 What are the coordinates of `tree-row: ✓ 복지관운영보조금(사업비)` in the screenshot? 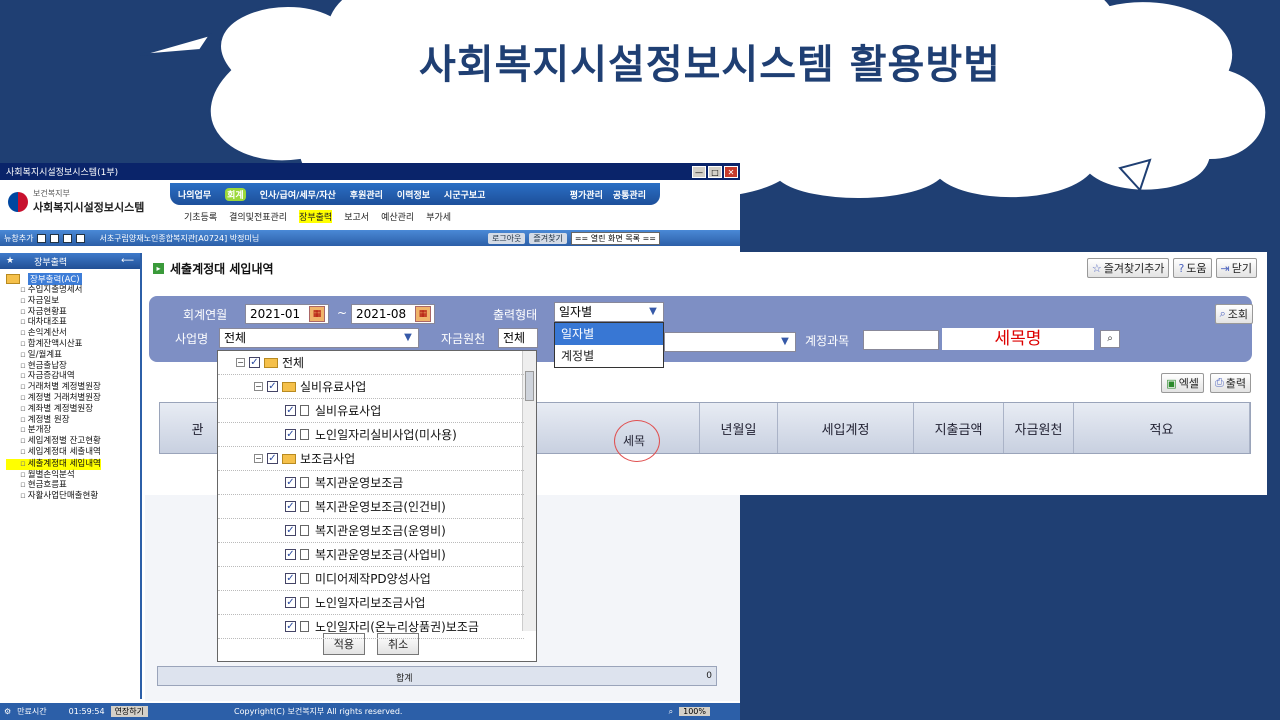 It's located at (371, 555).